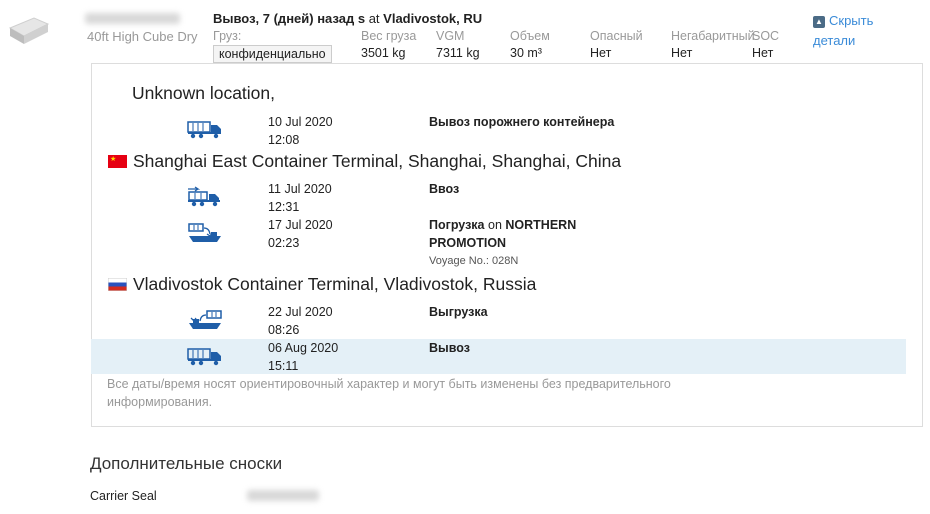  Describe the element at coordinates (123, 496) in the screenshot. I see `carrier-seal-label: Carrier Seal` at that location.